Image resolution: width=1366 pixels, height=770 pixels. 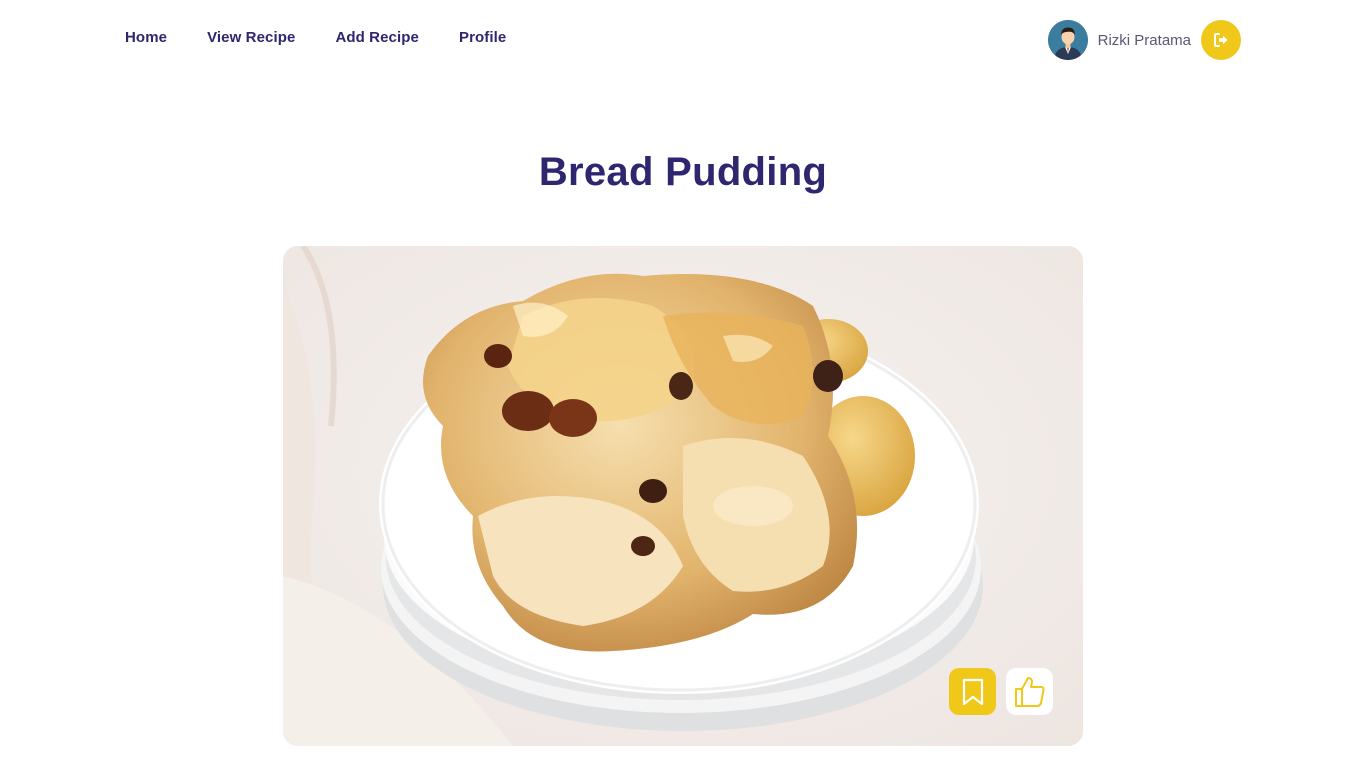 I want to click on avatar-person-icon, so click(x=1067, y=40).